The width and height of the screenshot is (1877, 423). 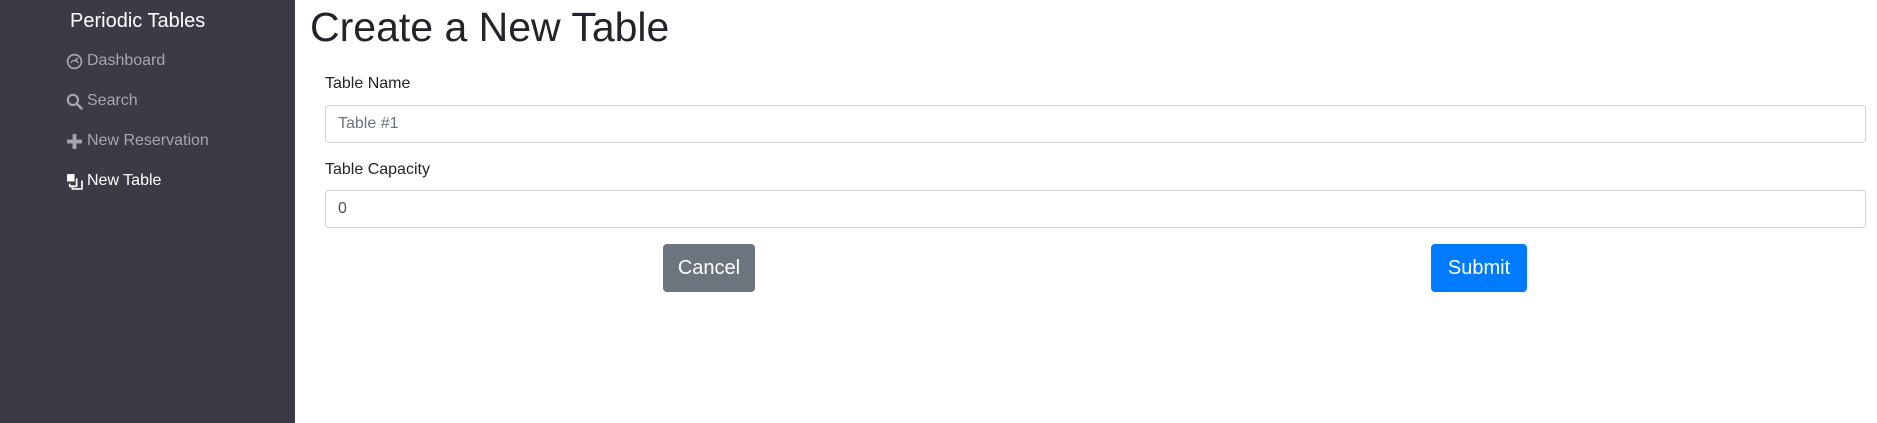 What do you see at coordinates (709, 268) in the screenshot?
I see `cancel-button: Cancel` at bounding box center [709, 268].